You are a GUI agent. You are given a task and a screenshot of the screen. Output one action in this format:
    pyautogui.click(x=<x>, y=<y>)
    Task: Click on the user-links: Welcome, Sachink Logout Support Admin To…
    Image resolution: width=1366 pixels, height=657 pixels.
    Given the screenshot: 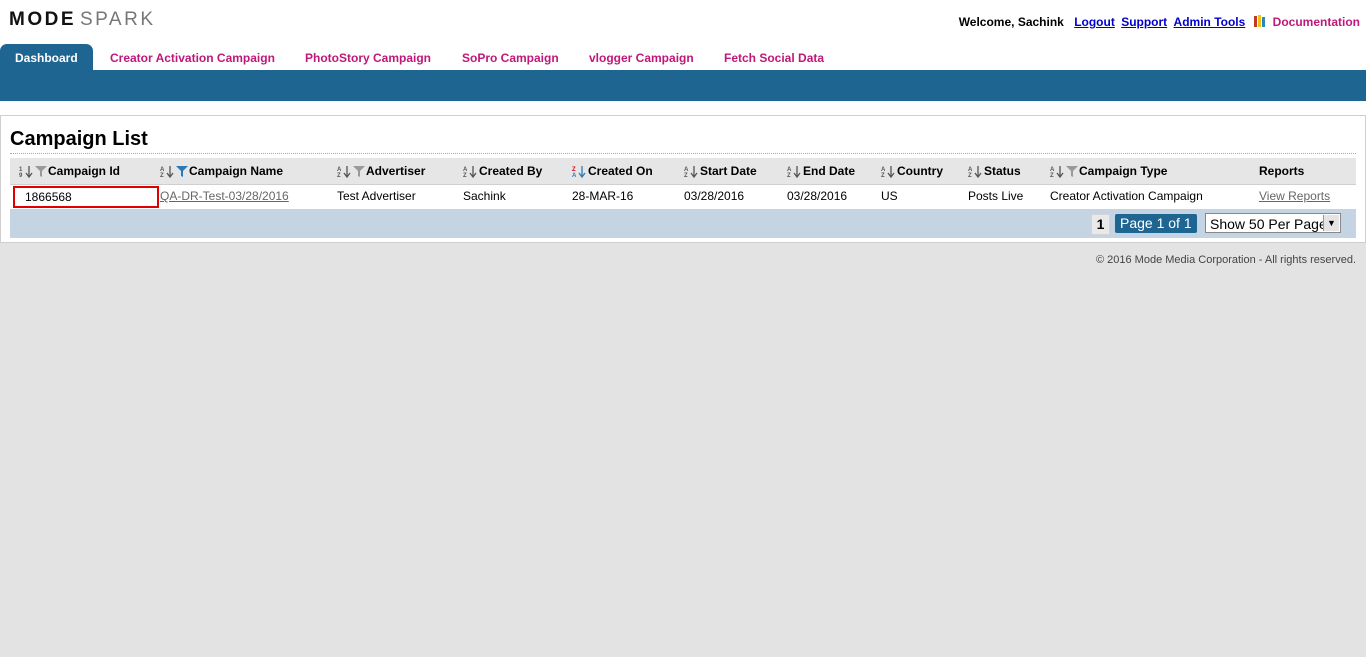 What is the action you would take?
    pyautogui.click(x=1159, y=21)
    